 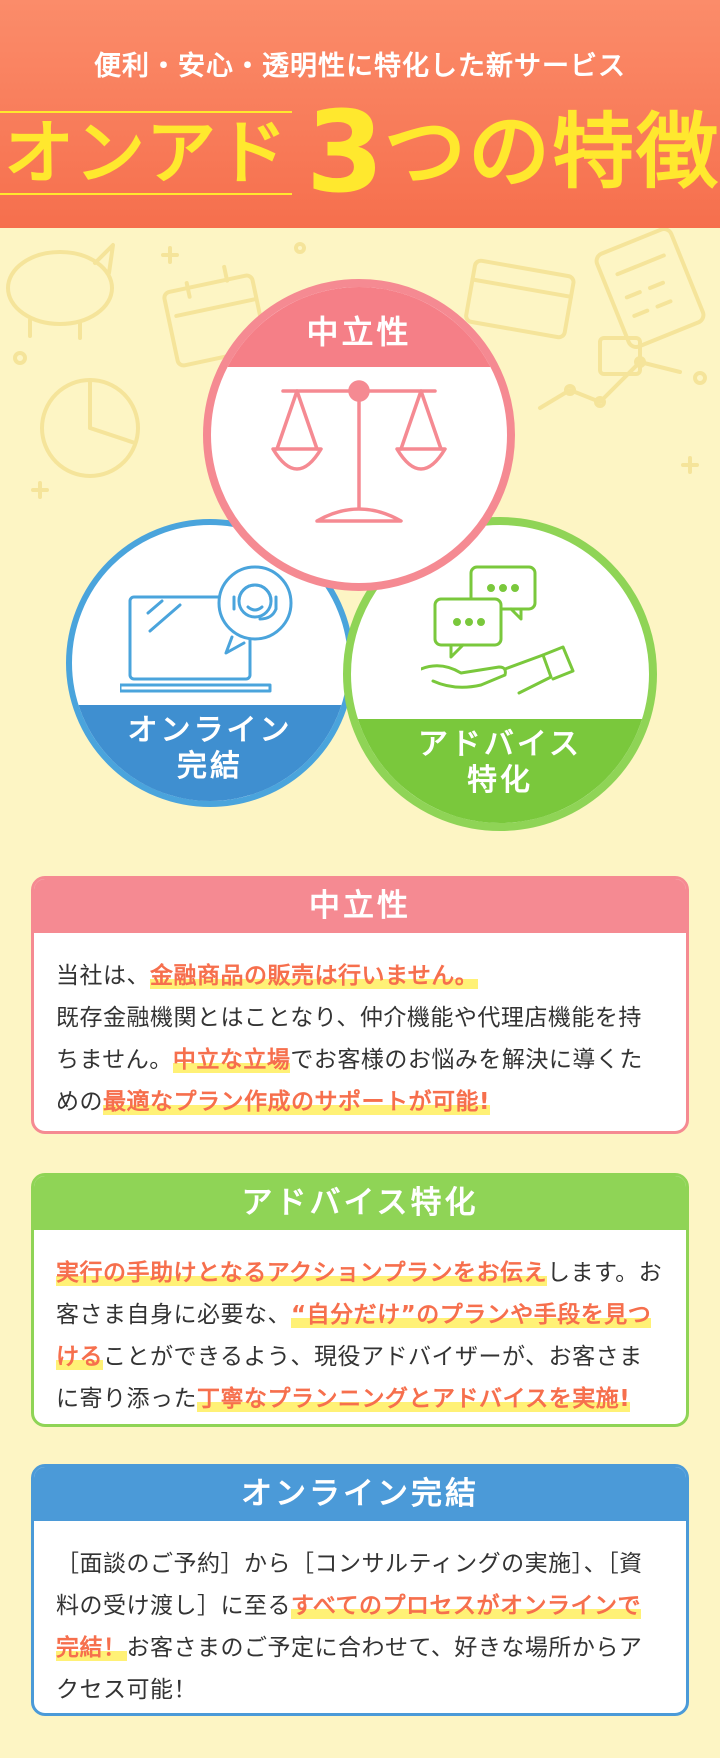 I want to click on advice-highlight-1: 実行の手助けとなるアクションプランをお伝え, so click(x=301, y=1273).